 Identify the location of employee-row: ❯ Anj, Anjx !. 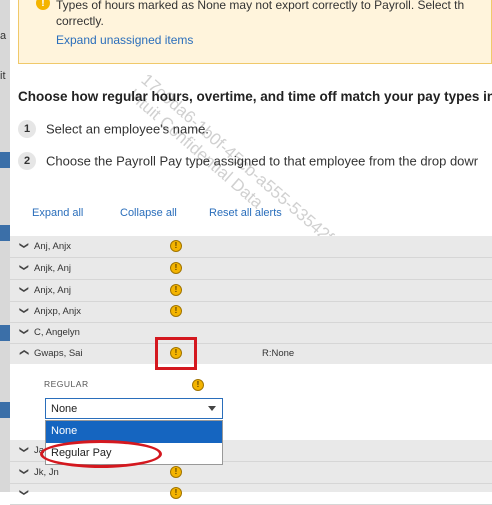
(251, 247).